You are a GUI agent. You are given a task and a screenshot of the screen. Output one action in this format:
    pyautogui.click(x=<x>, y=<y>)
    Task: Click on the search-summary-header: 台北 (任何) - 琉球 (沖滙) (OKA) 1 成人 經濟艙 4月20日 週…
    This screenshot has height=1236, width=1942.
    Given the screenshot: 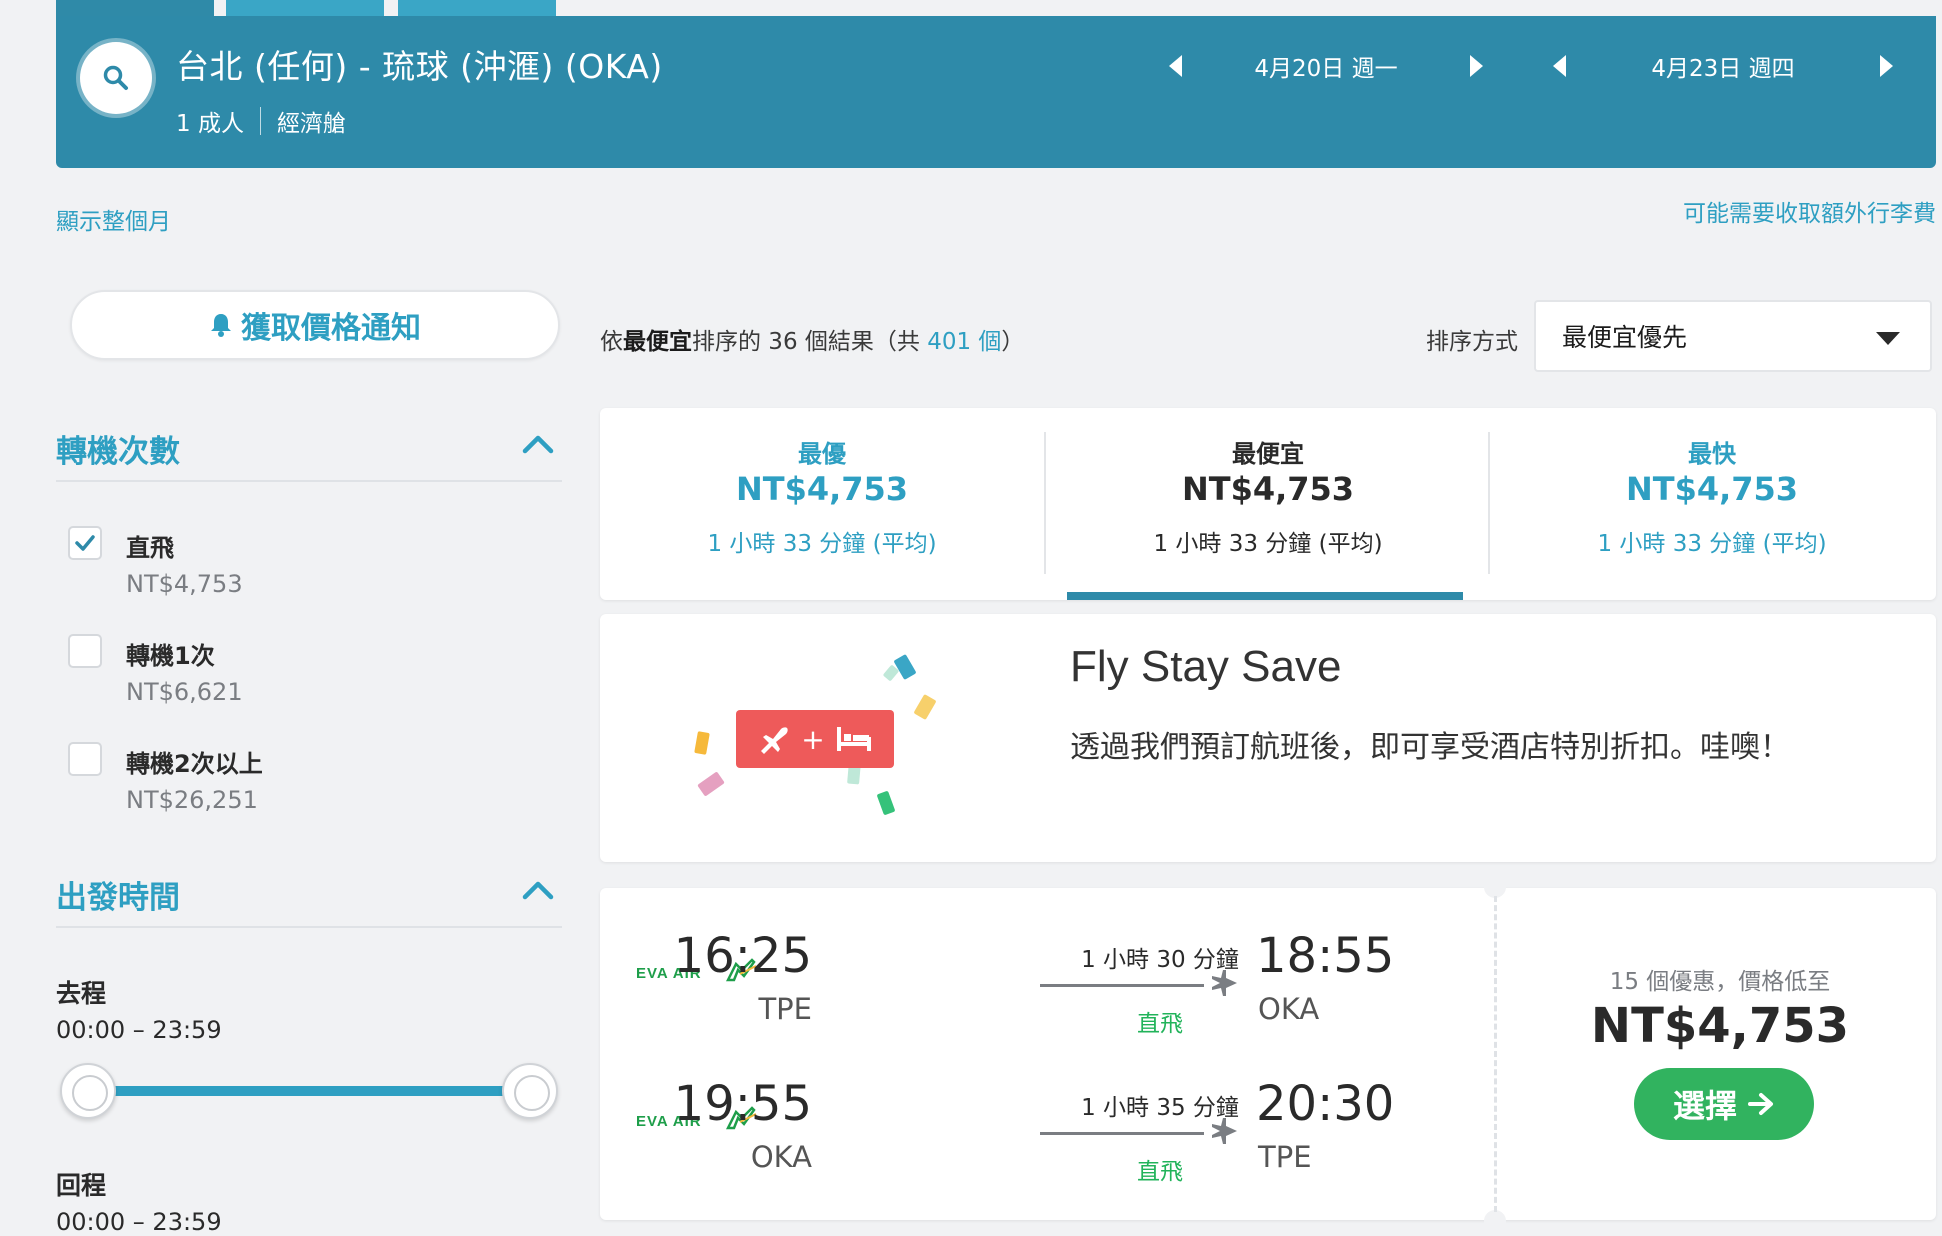 What is the action you would take?
    pyautogui.click(x=996, y=92)
    